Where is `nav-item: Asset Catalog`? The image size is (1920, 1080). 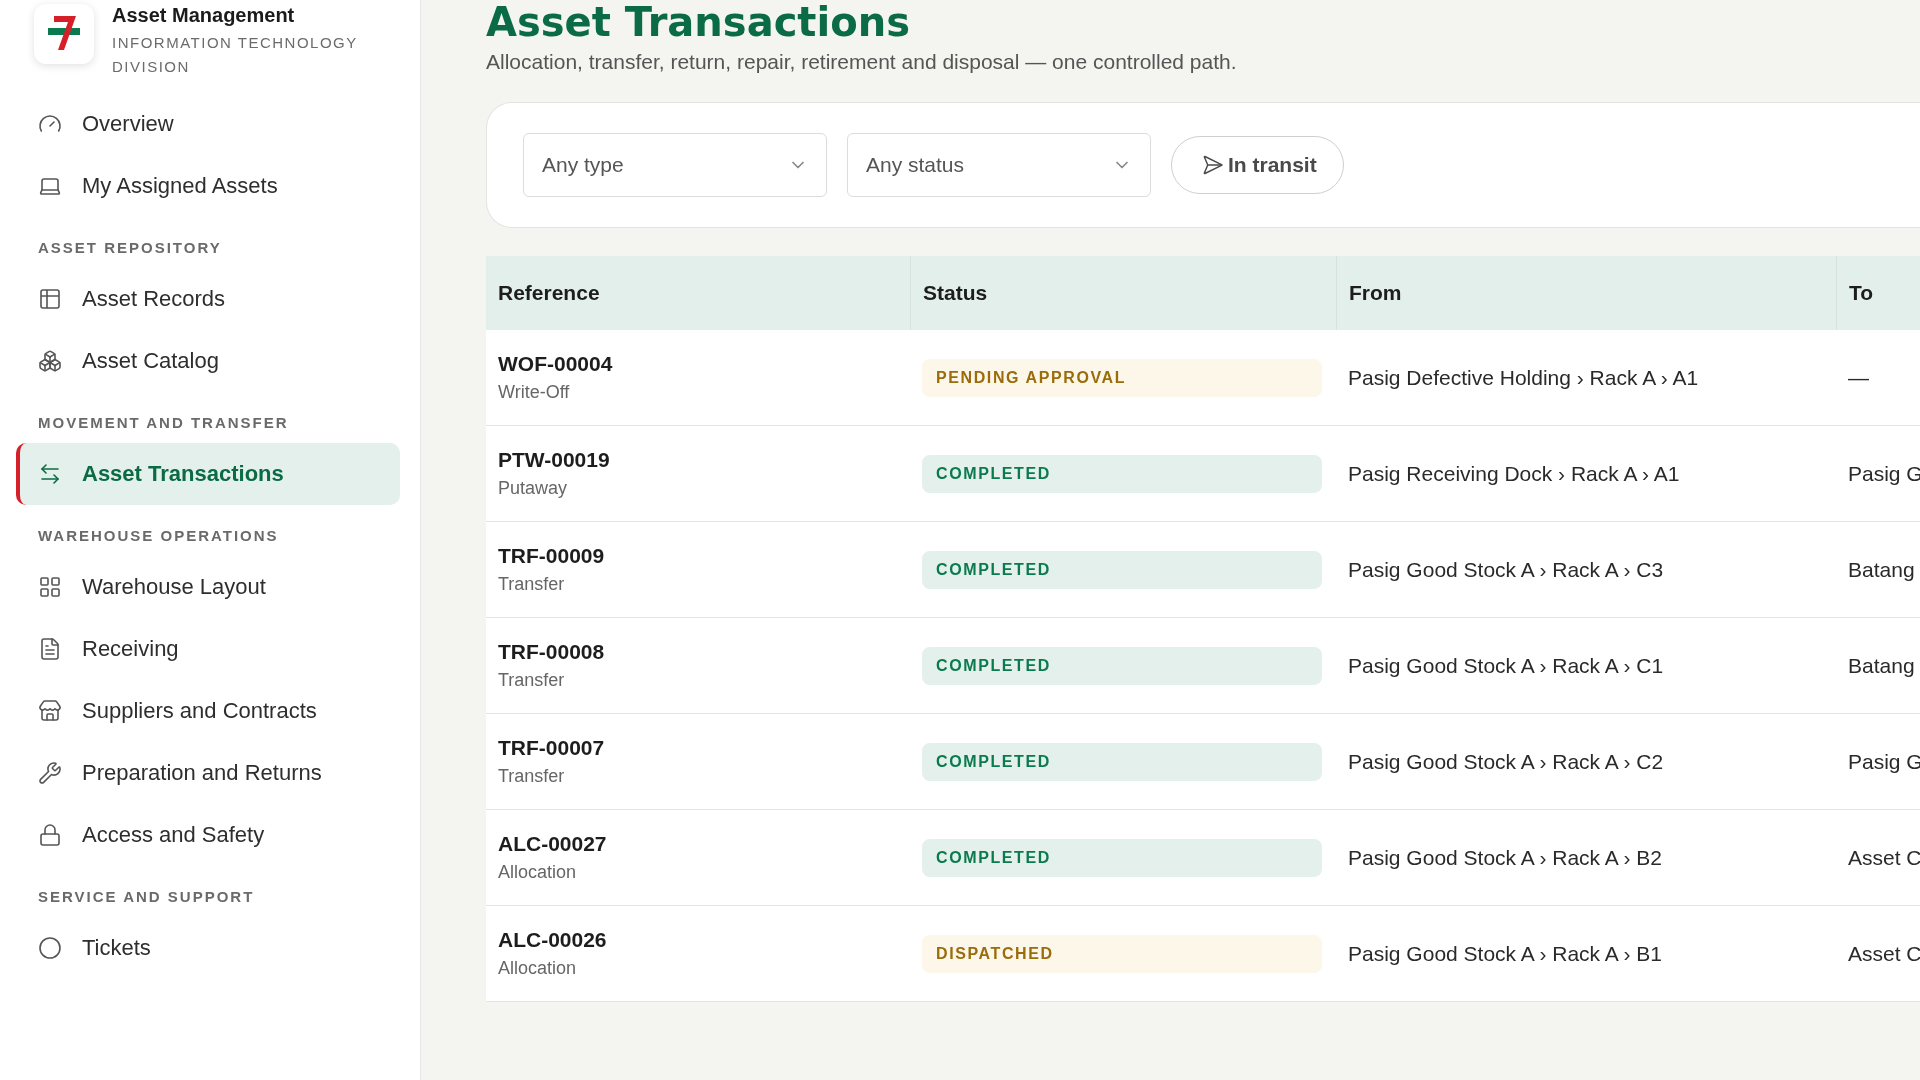
nav-item: Asset Catalog is located at coordinates (208, 361).